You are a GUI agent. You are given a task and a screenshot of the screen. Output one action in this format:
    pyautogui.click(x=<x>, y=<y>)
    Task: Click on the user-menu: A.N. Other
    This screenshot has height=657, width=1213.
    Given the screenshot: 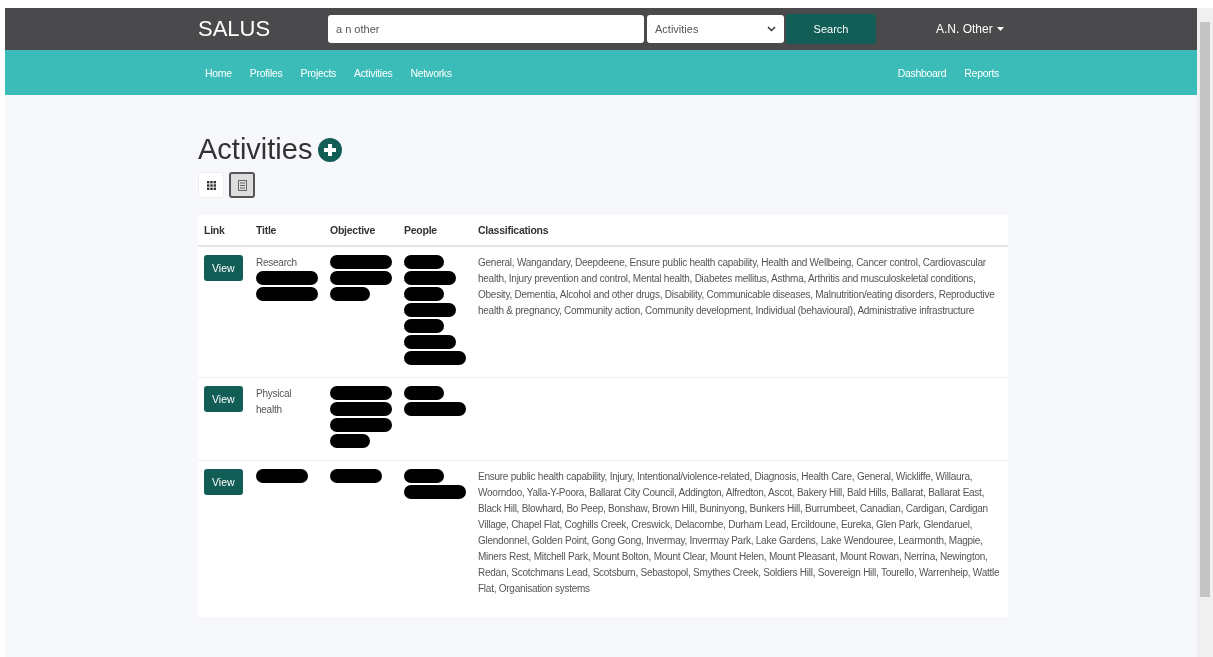 What is the action you would take?
    pyautogui.click(x=964, y=29)
    